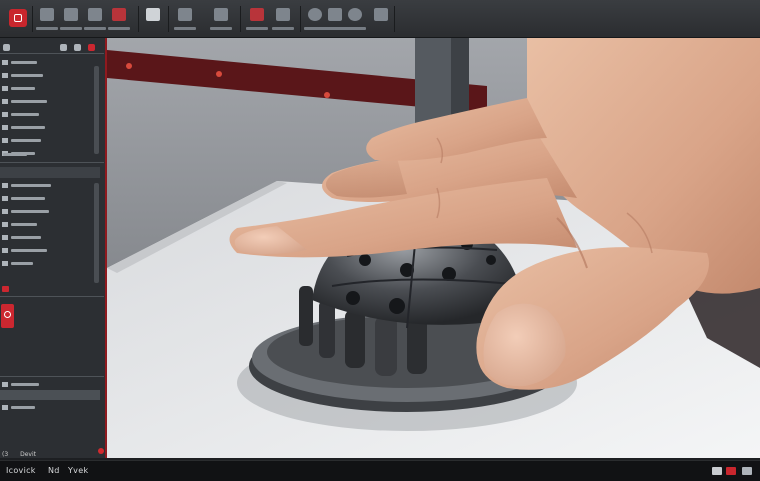  What do you see at coordinates (257, 14) in the screenshot?
I see `constraint-tool-icon` at bounding box center [257, 14].